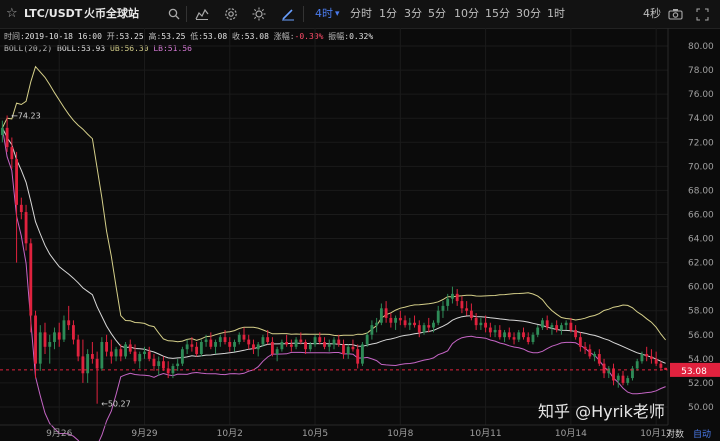 The image size is (720, 441). What do you see at coordinates (466, 14) in the screenshot?
I see `interval-10m: 10分` at bounding box center [466, 14].